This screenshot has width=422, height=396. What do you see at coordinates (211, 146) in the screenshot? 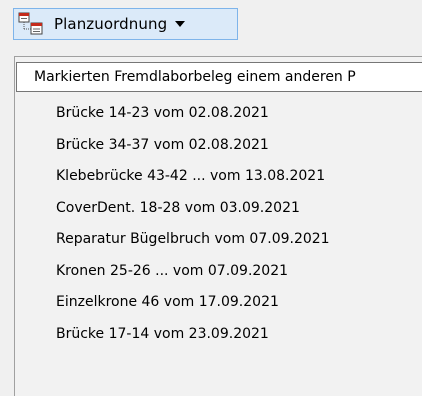
I see `menu-item: Brücke 34-37 vom 02.08.2021` at bounding box center [211, 146].